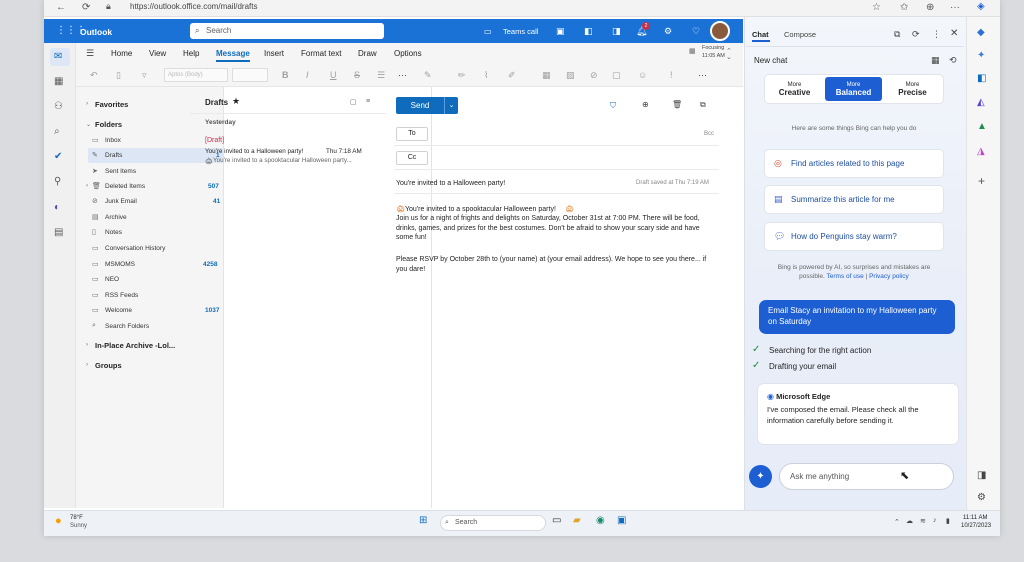 The height and width of the screenshot is (562, 1024). What do you see at coordinates (975, 518) in the screenshot?
I see `clock-time: 11:11 AM` at bounding box center [975, 518].